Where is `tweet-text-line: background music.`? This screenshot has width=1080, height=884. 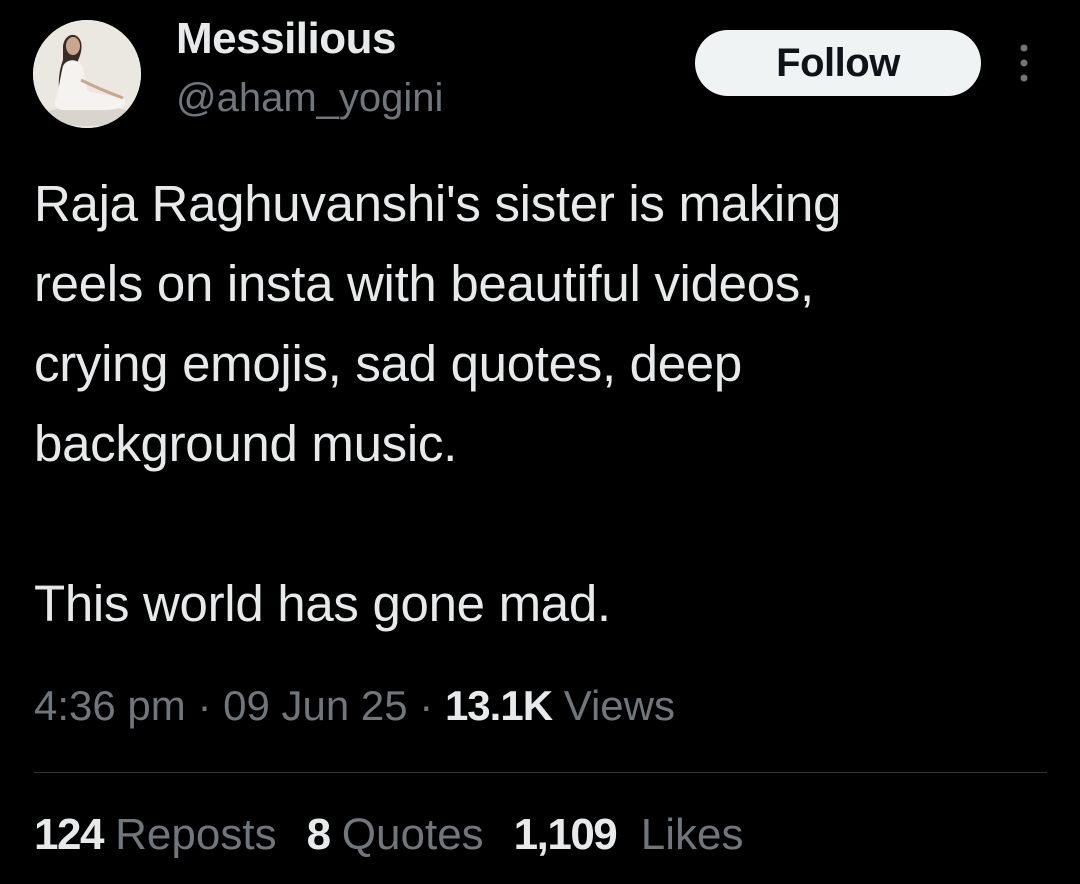
tweet-text-line: background music. is located at coordinates (245, 443).